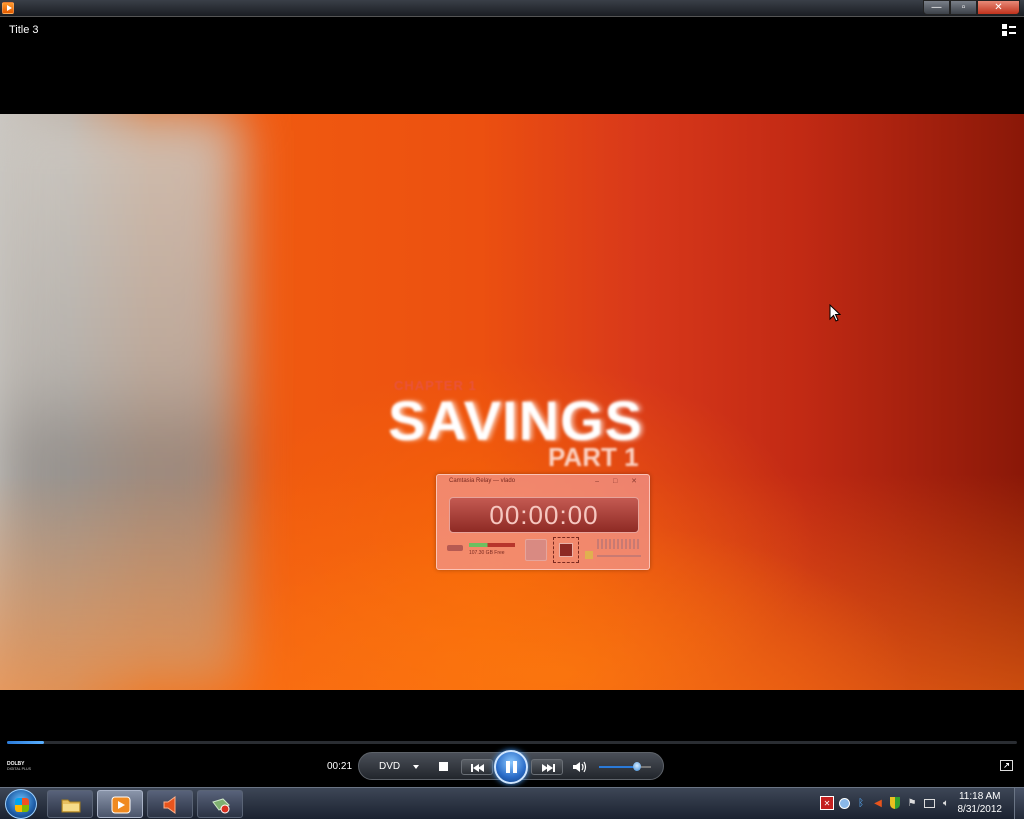  Describe the element at coordinates (492, 545) in the screenshot. I see `audio-level-meter` at that location.